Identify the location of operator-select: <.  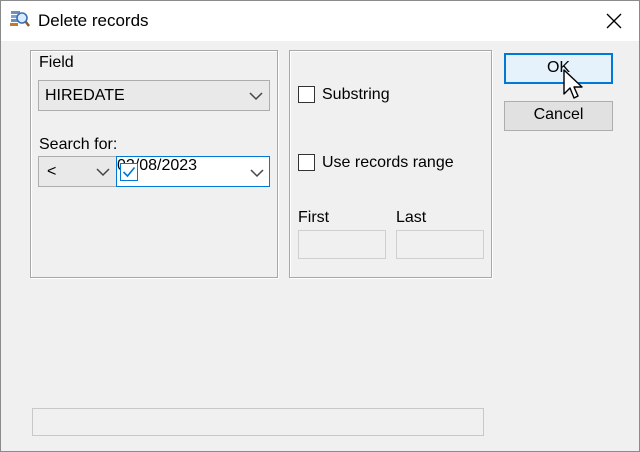
(77, 171).